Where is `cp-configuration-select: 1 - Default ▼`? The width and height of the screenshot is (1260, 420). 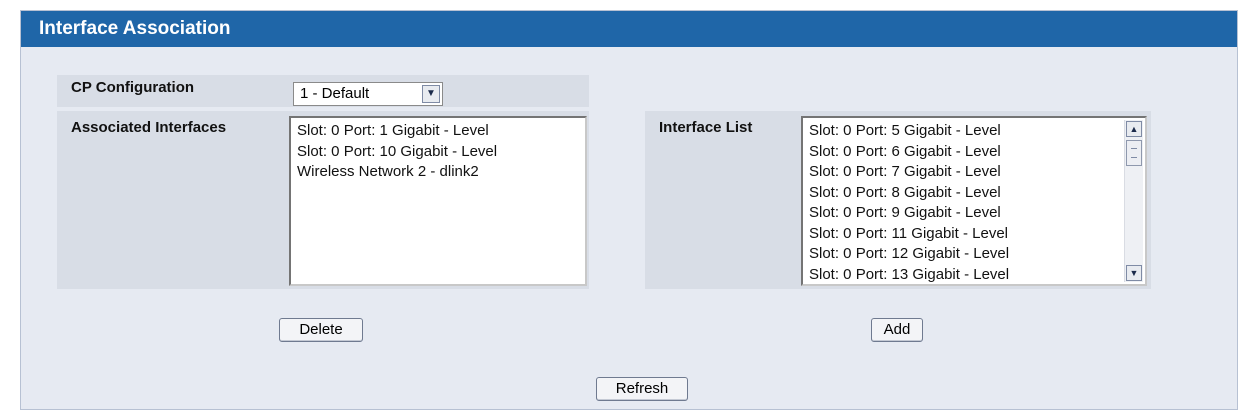
cp-configuration-select: 1 - Default ▼ is located at coordinates (368, 94).